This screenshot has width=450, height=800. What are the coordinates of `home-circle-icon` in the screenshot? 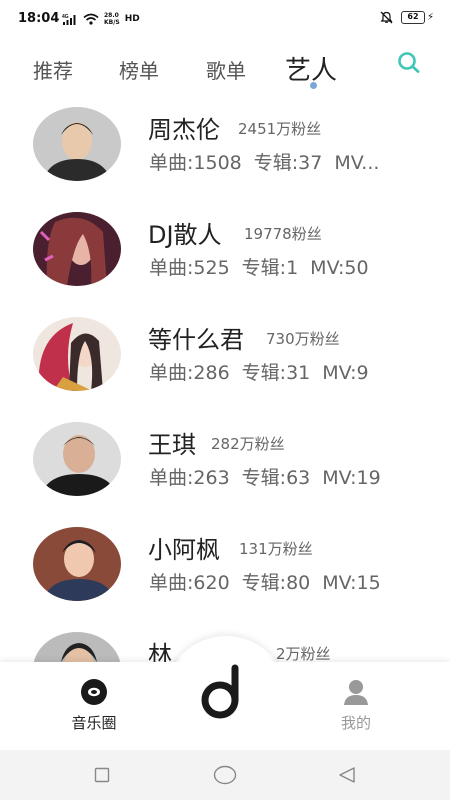 It's located at (225, 775).